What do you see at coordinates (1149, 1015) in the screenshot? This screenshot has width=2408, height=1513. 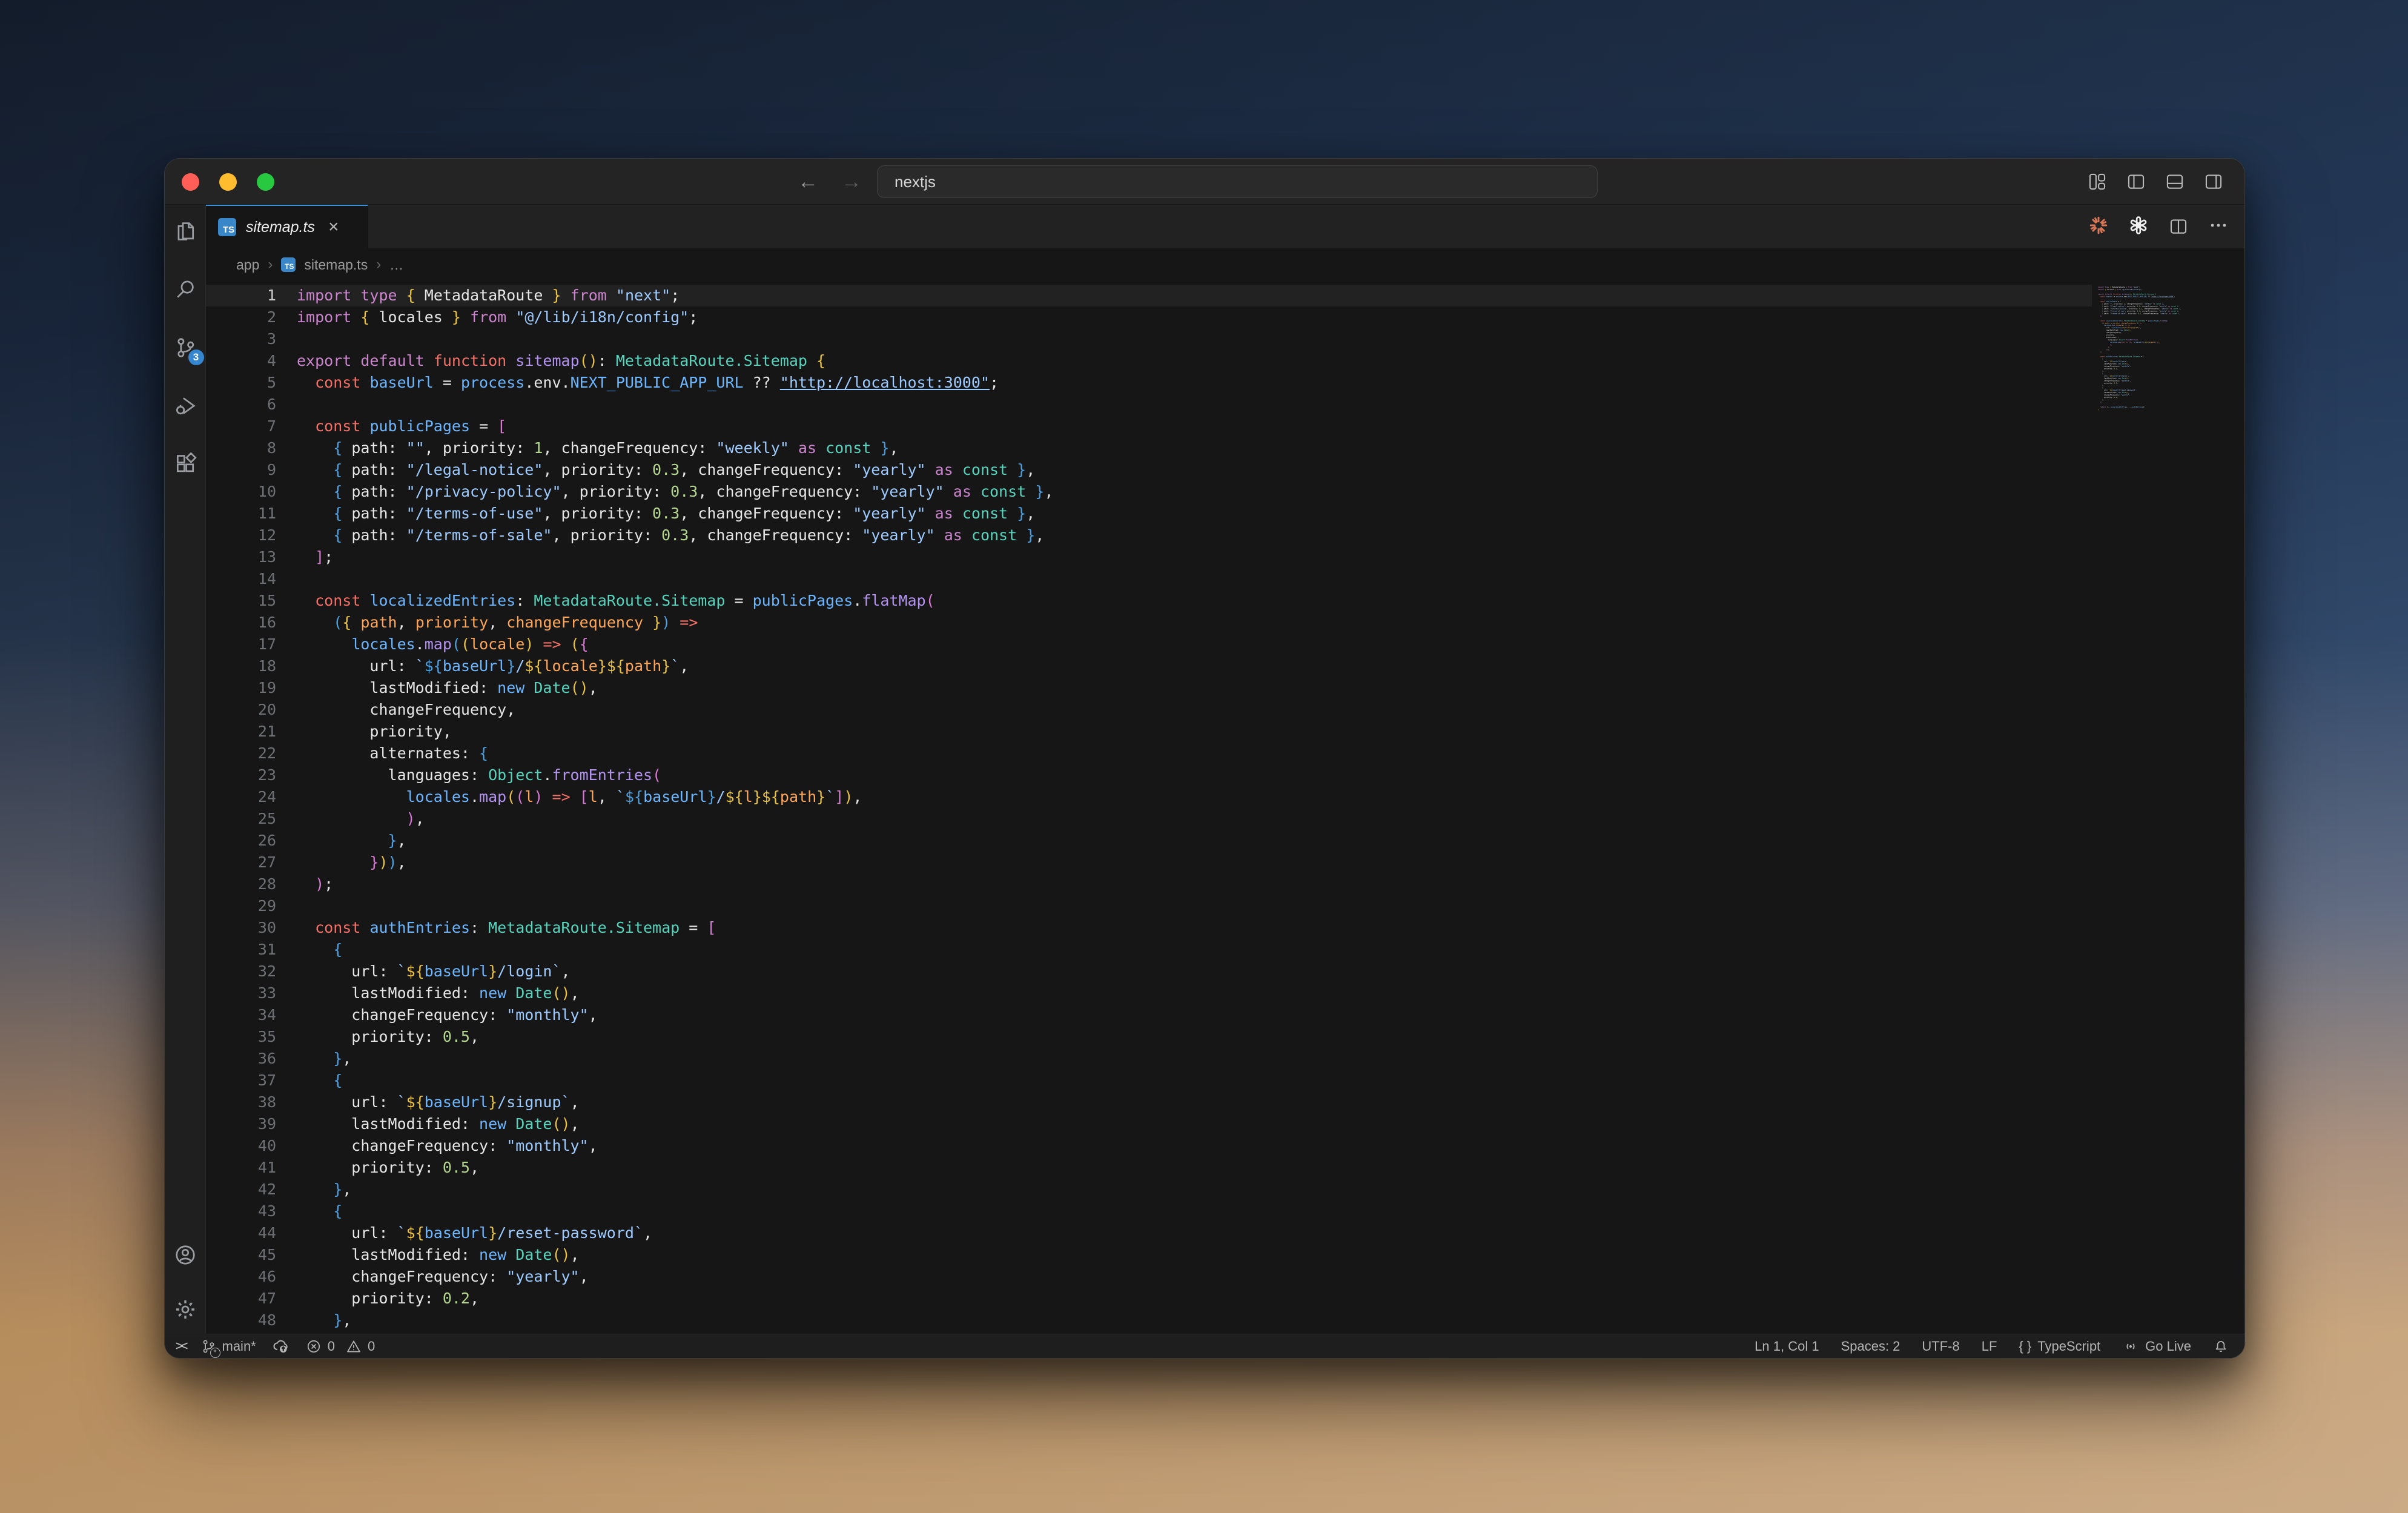 I see `code-line: 34 changeFrequency: "monthly",` at bounding box center [1149, 1015].